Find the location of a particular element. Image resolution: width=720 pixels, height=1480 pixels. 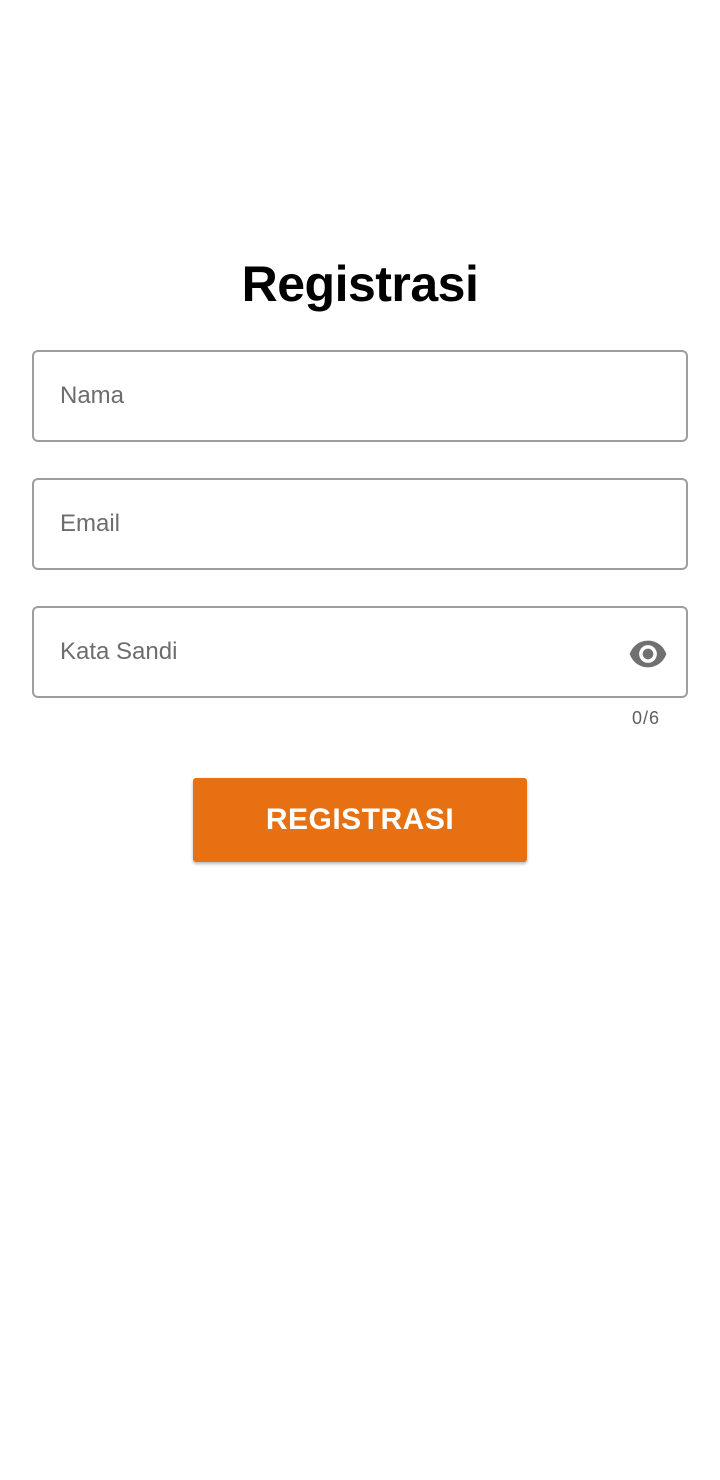

name-field is located at coordinates (360, 396).